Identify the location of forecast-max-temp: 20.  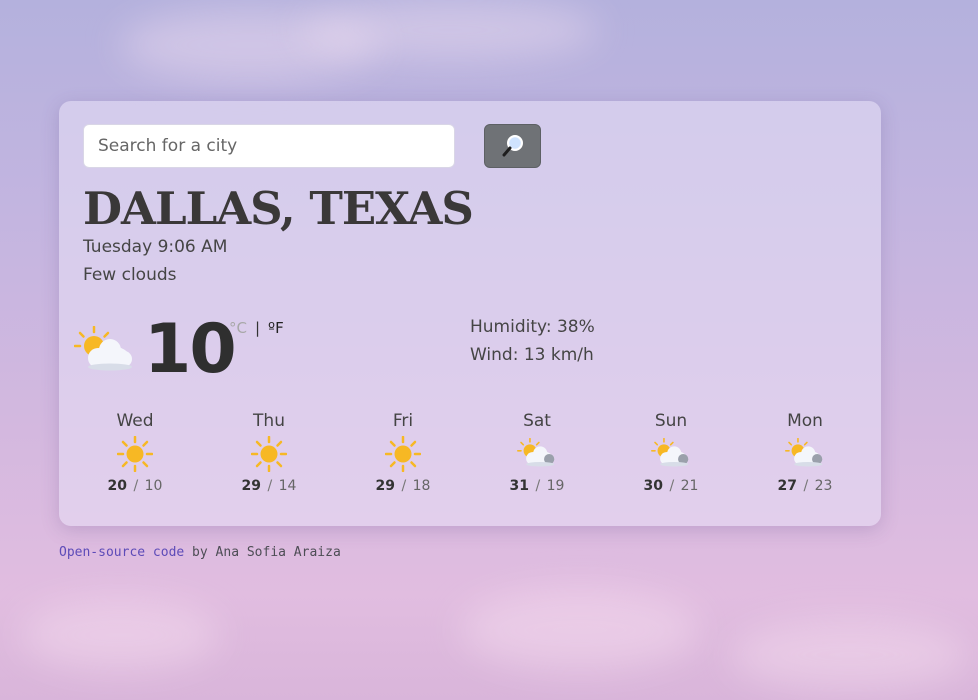
(117, 486).